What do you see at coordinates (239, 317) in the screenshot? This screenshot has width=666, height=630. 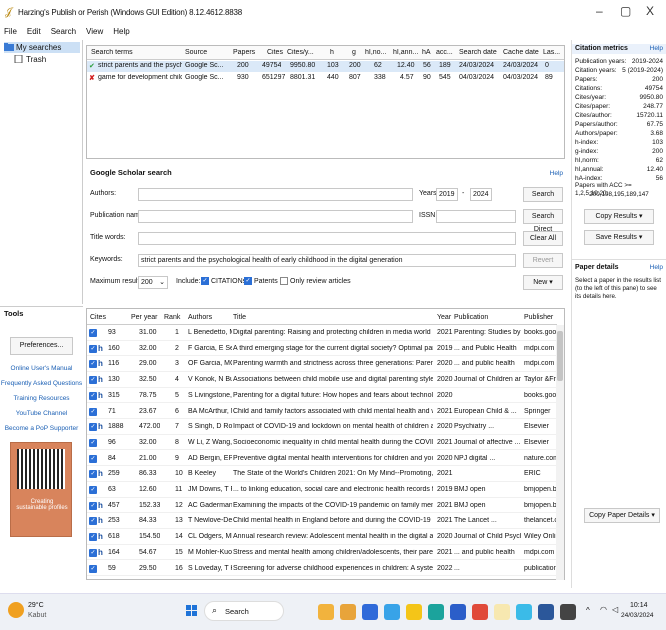 I see `col-title: Title` at bounding box center [239, 317].